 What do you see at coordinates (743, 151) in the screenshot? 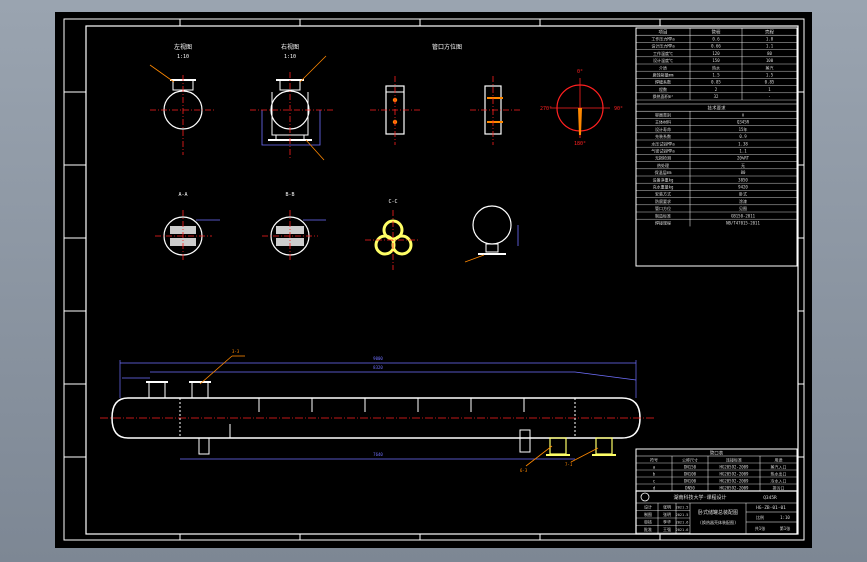
I see `spec-req-value: 1.1` at bounding box center [743, 151].